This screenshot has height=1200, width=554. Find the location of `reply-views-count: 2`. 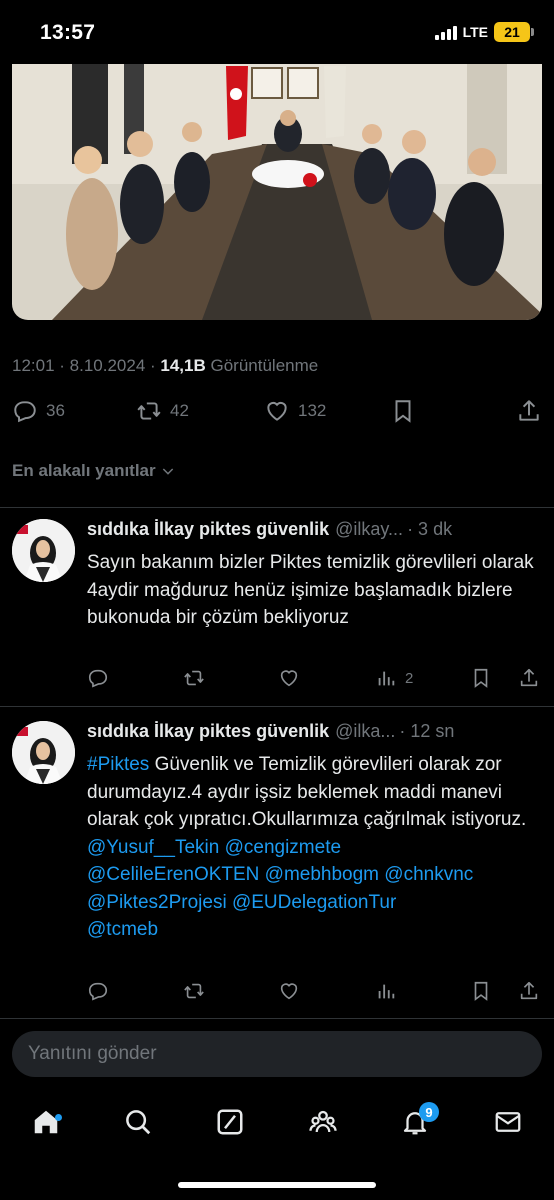

reply-views-count: 2 is located at coordinates (409, 678).